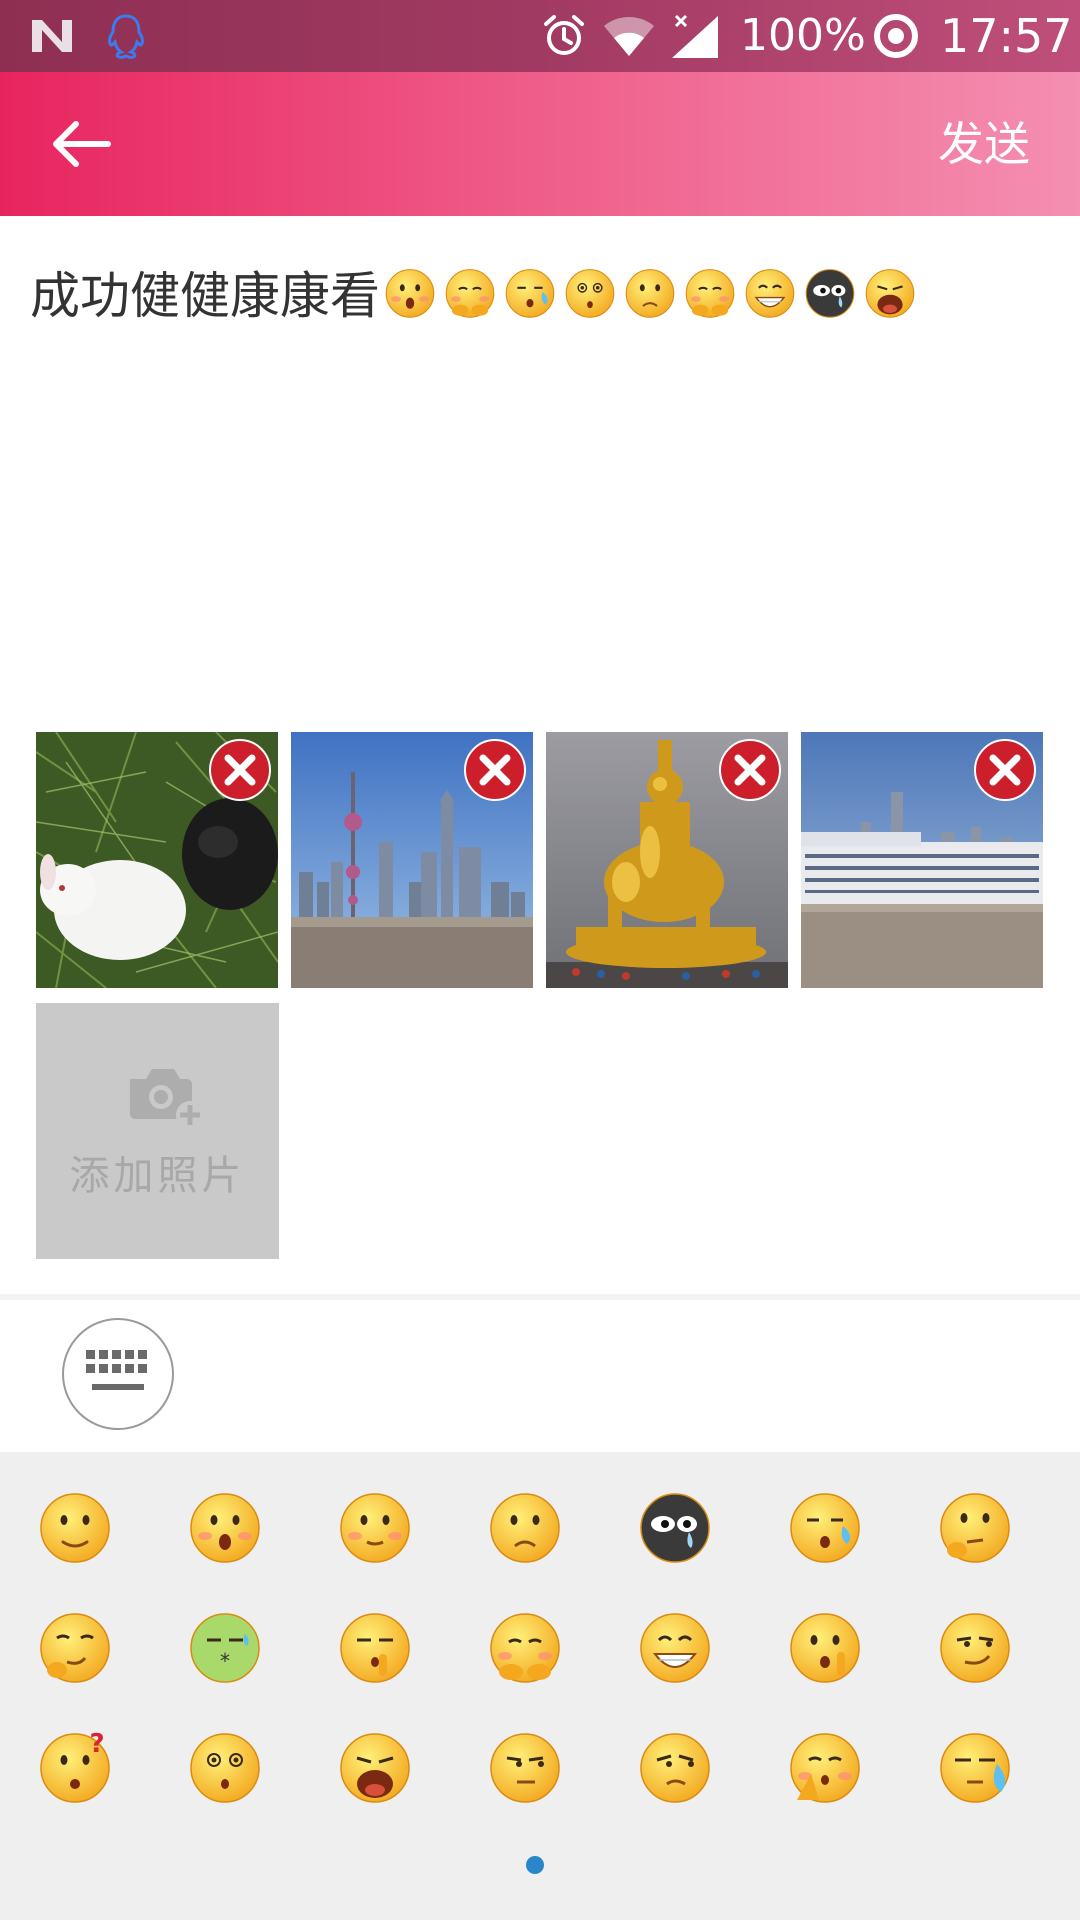  What do you see at coordinates (167, 1099) in the screenshot?
I see `camera-add-icon` at bounding box center [167, 1099].